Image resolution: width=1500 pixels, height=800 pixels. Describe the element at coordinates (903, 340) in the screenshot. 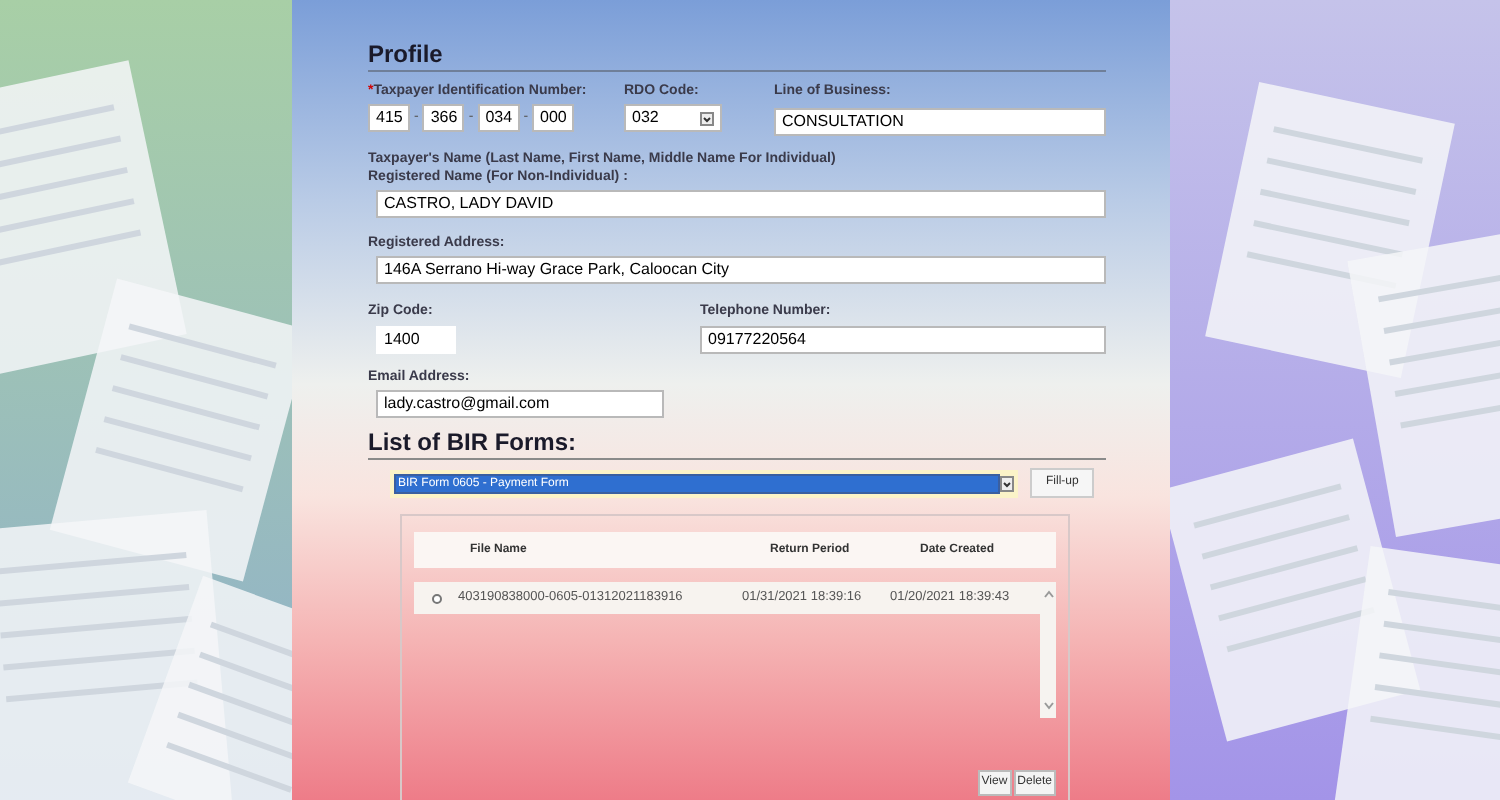

I see `input-field: 09177220564` at that location.